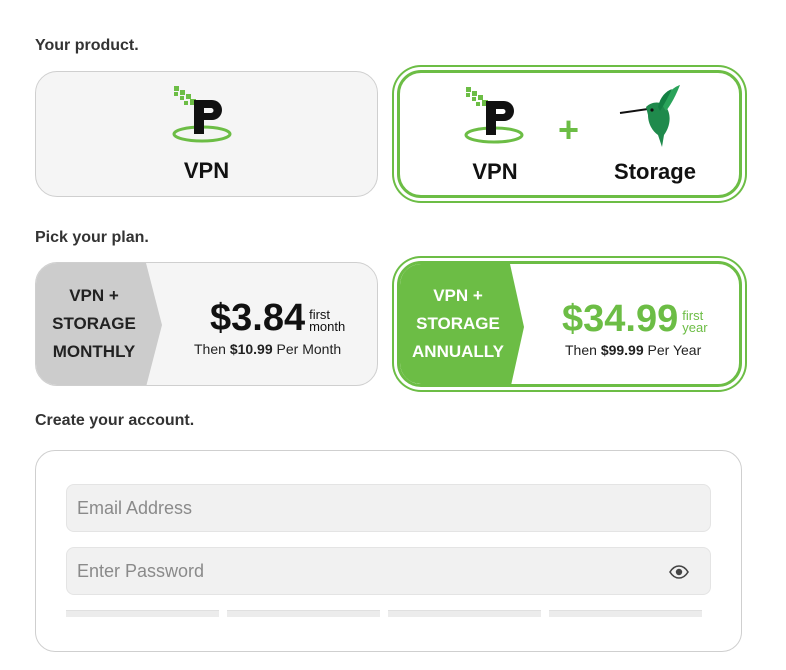 This screenshot has width=786, height=670. What do you see at coordinates (251, 349) in the screenshot?
I see `then-price: $10.99` at bounding box center [251, 349].